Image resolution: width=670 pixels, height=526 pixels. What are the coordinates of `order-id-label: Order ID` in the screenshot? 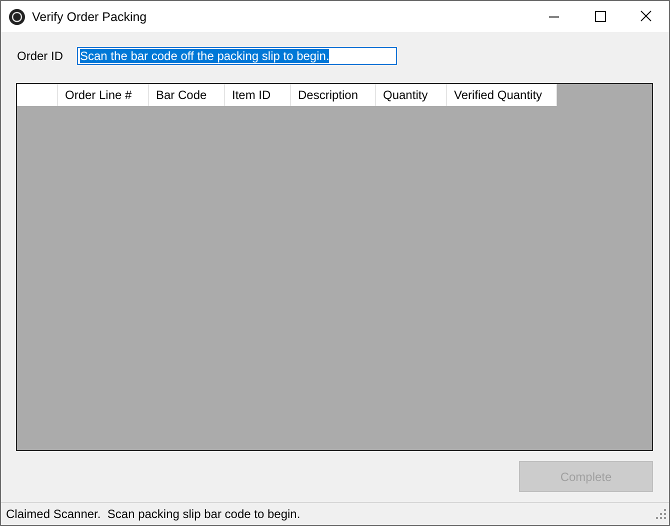 It's located at (40, 56).